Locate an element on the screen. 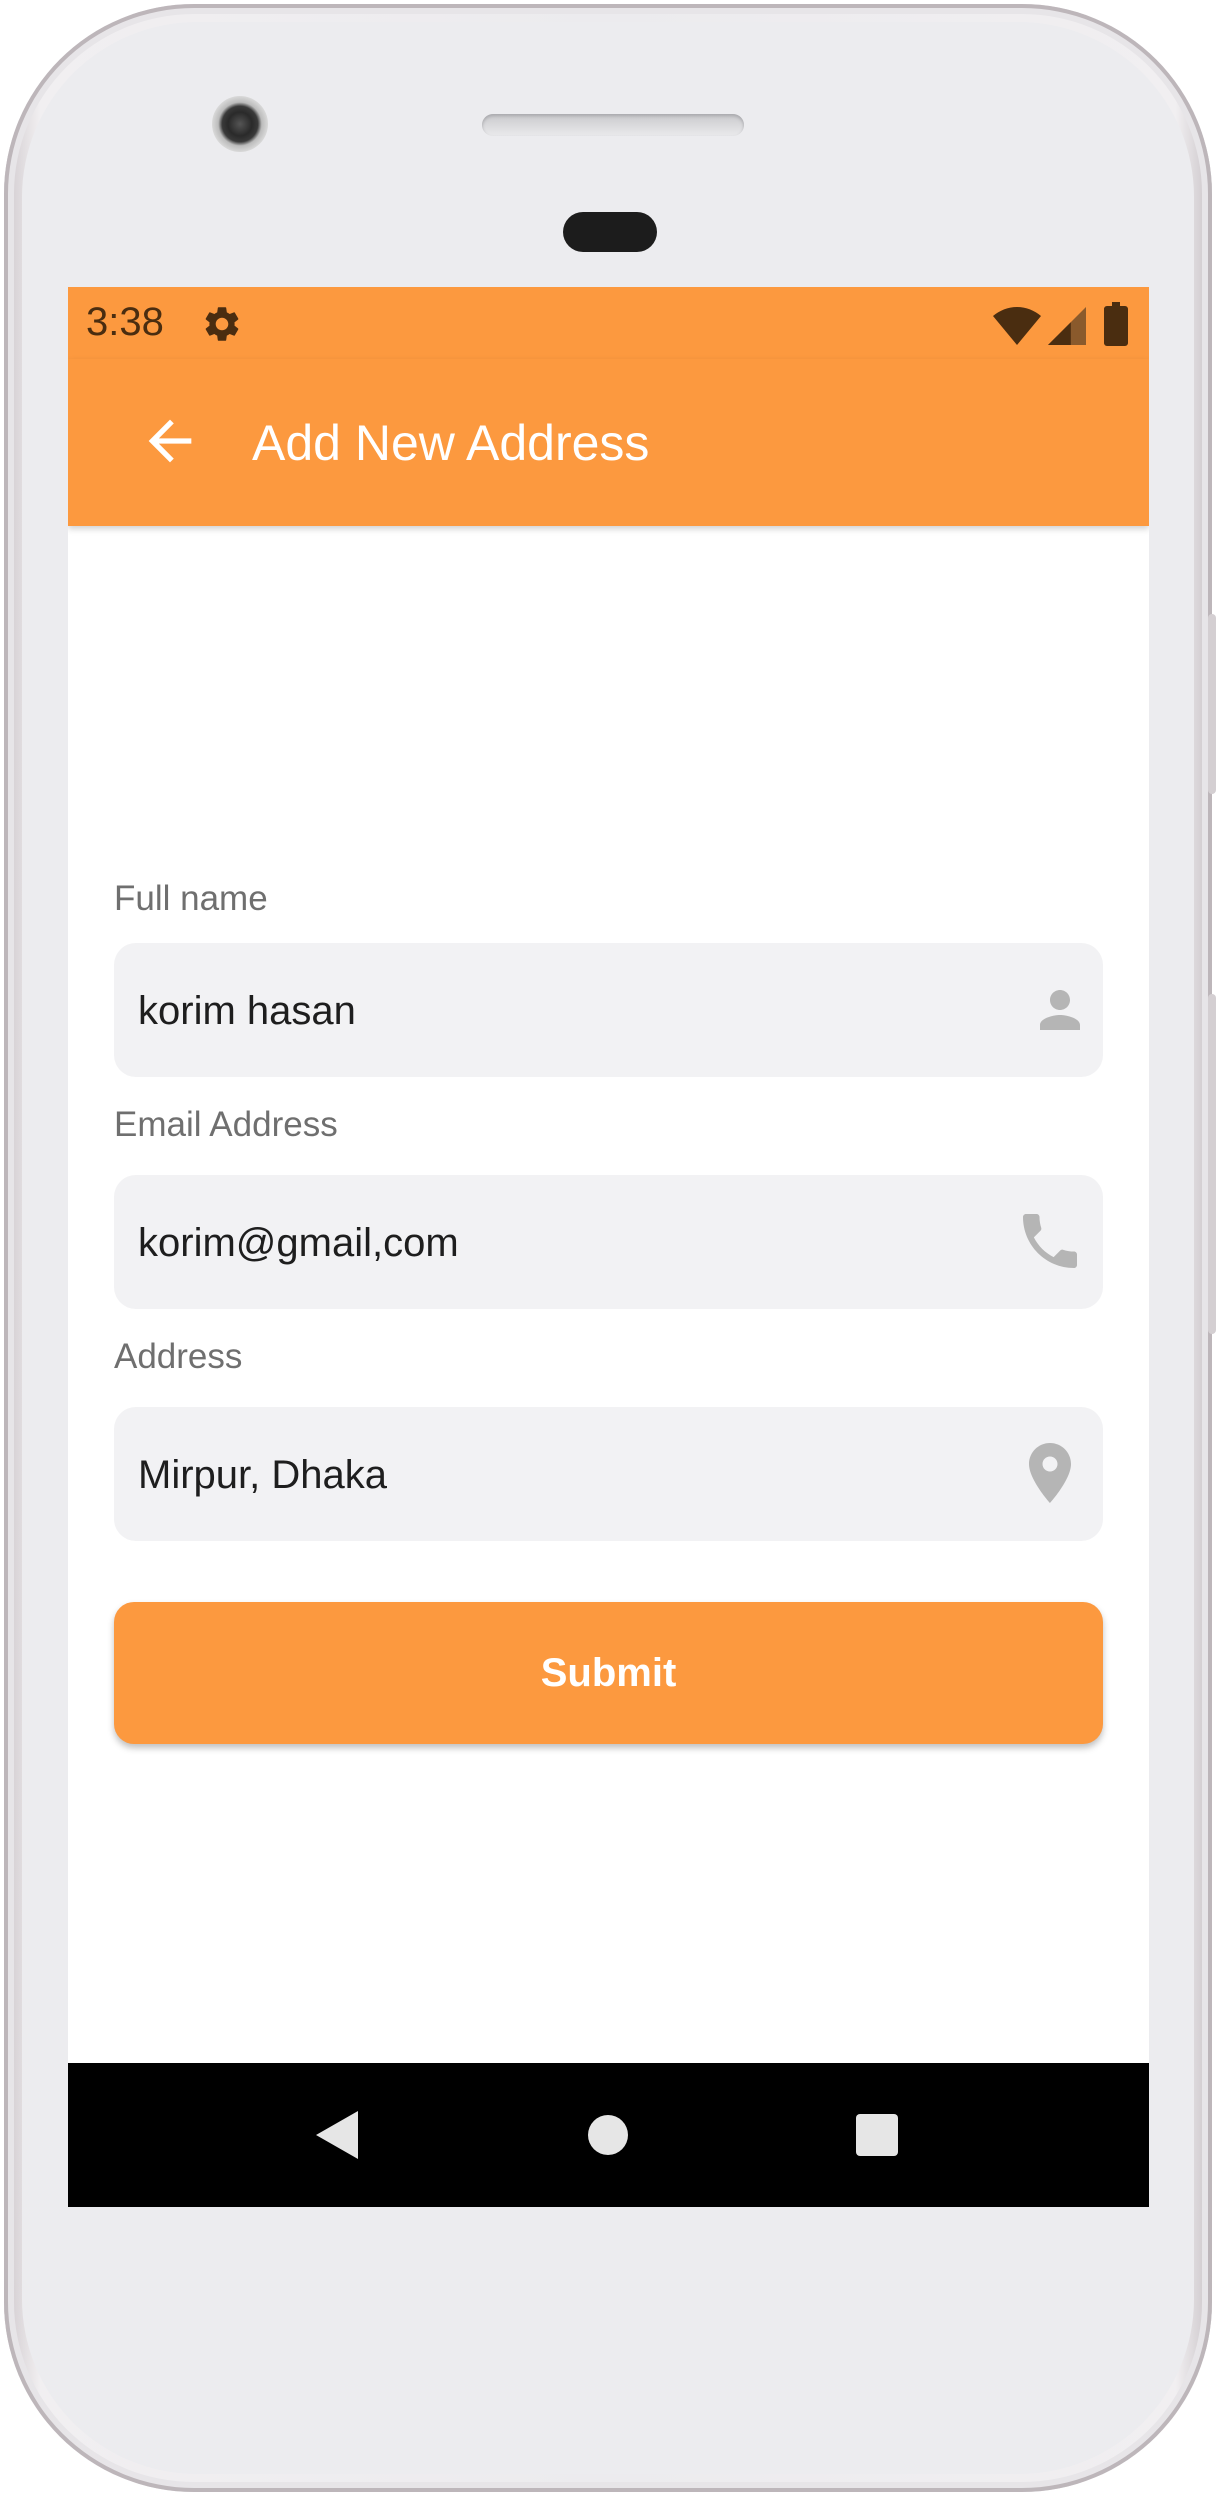 Image resolution: width=1222 pixels, height=2498 pixels. settings-gear-icon is located at coordinates (222, 324).